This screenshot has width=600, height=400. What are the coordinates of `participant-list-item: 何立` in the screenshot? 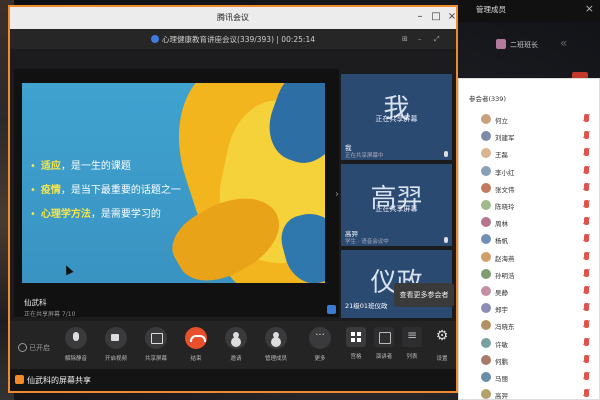 It's located at (535, 120).